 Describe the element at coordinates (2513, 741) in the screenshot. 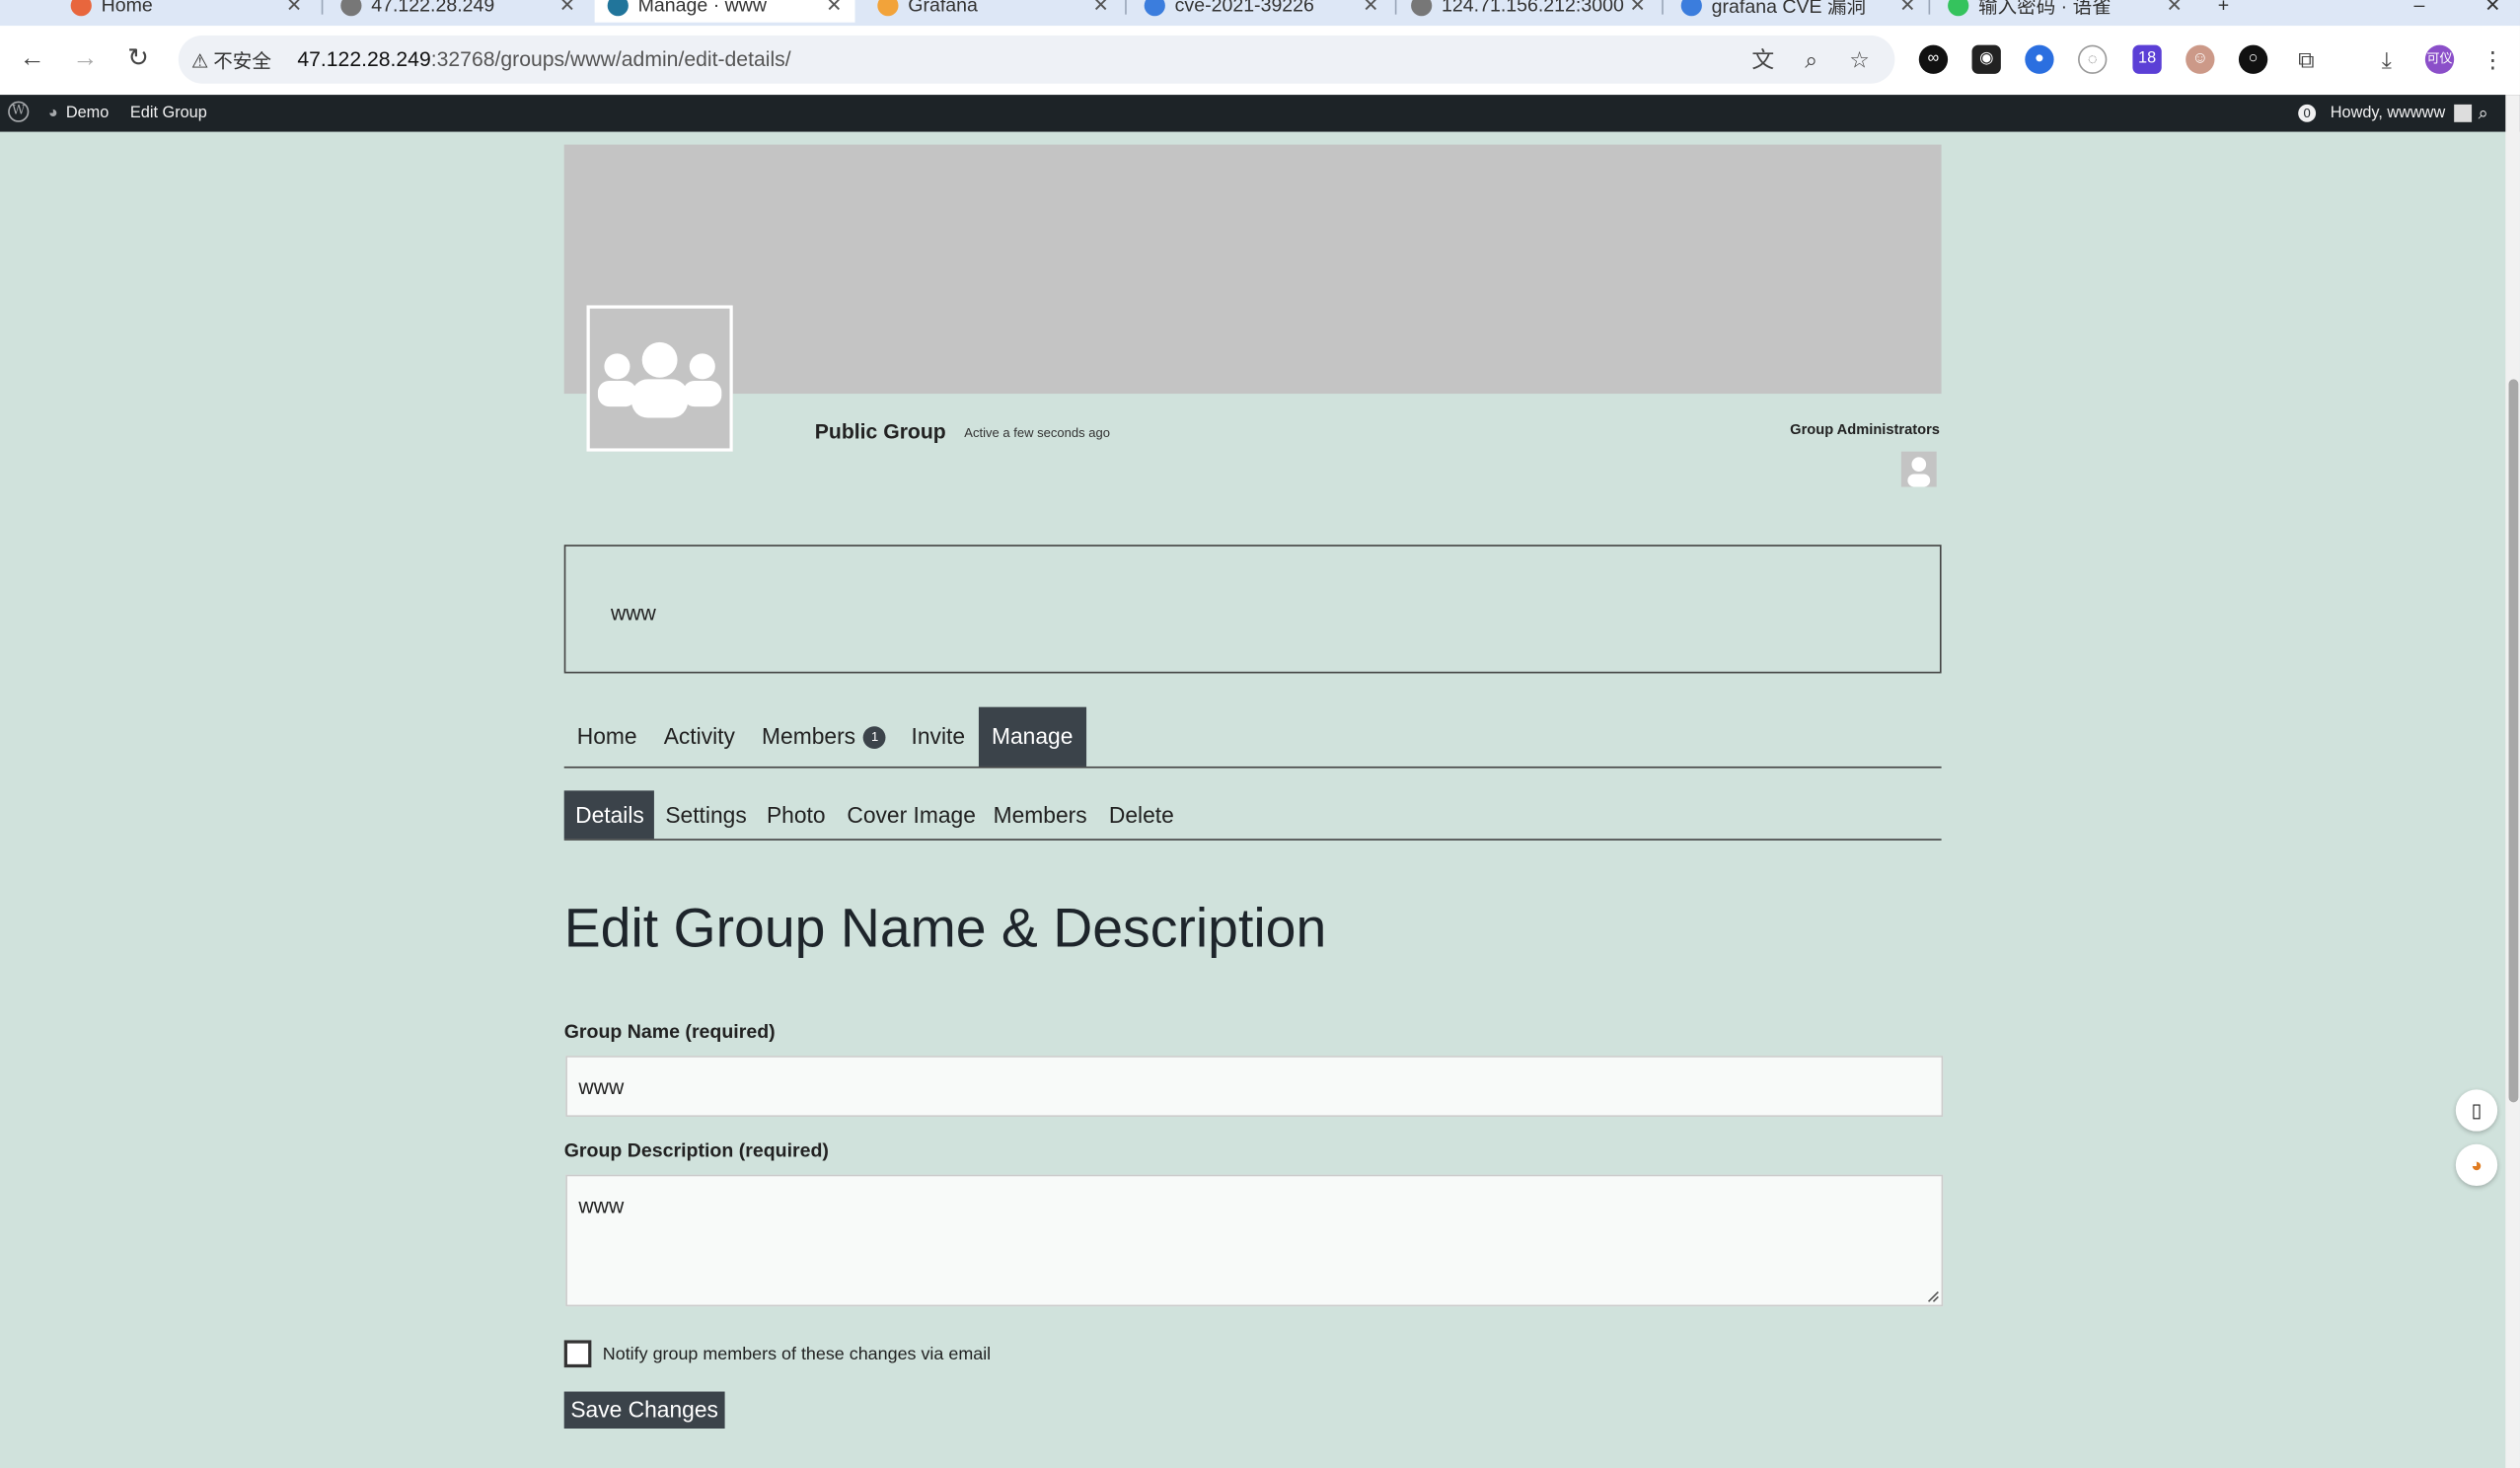

I see `scrollbar-thumb` at that location.